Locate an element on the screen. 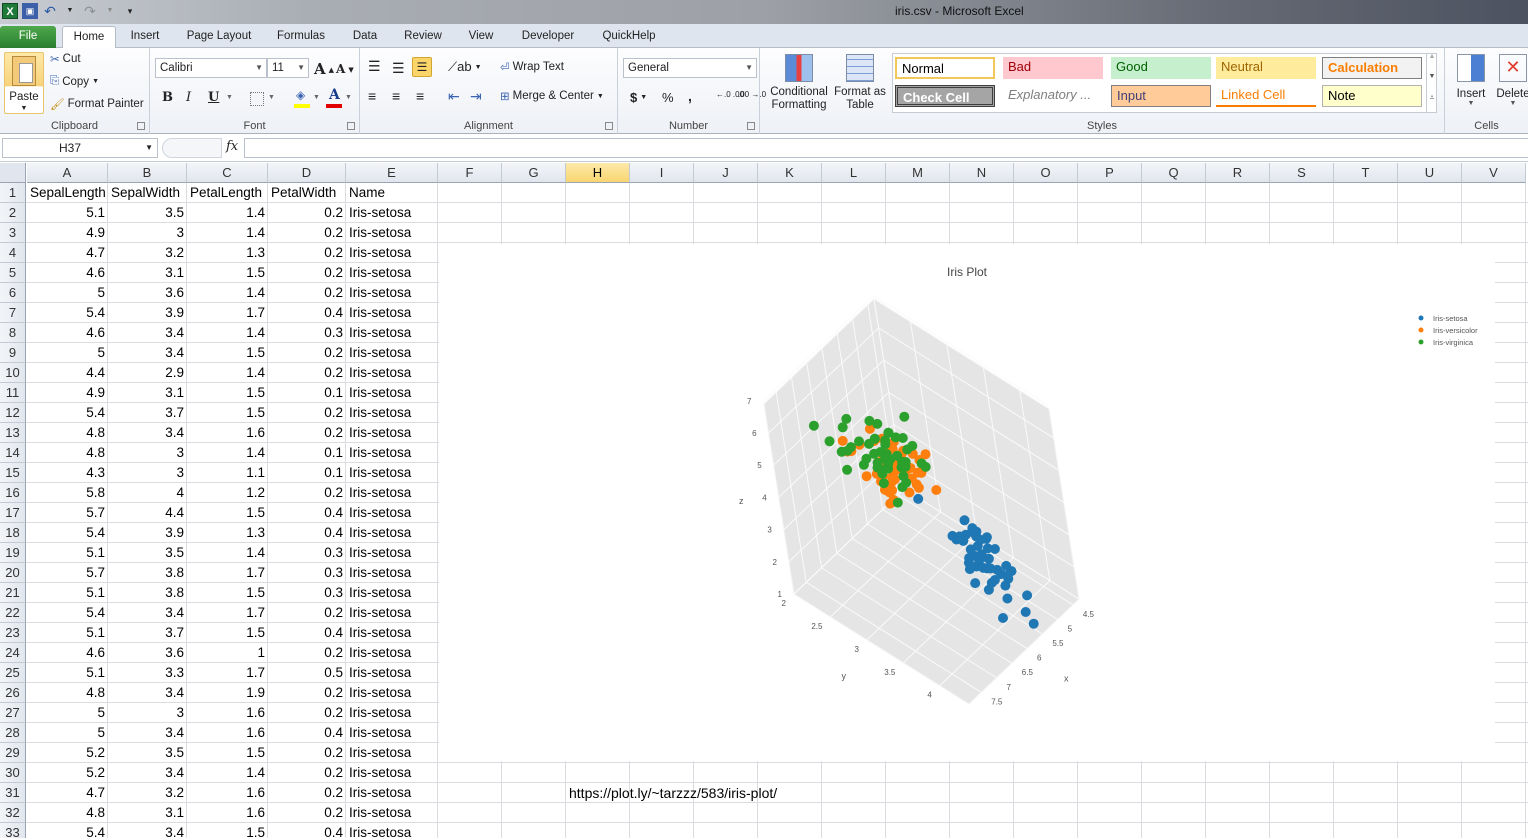 This screenshot has height=838, width=1528. row-header-24: 24 is located at coordinates (13, 653).